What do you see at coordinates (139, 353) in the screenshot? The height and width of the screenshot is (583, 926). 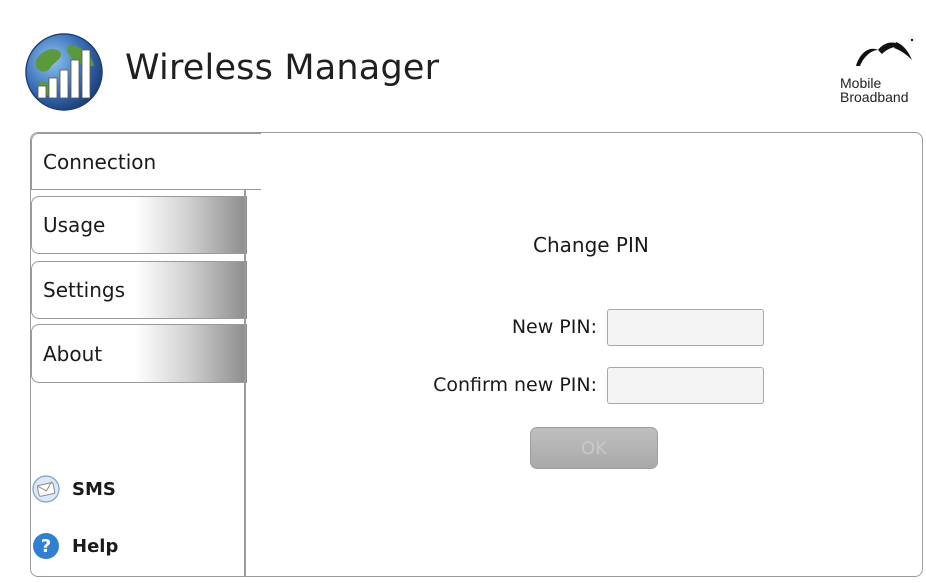 I see `tab-about: About` at bounding box center [139, 353].